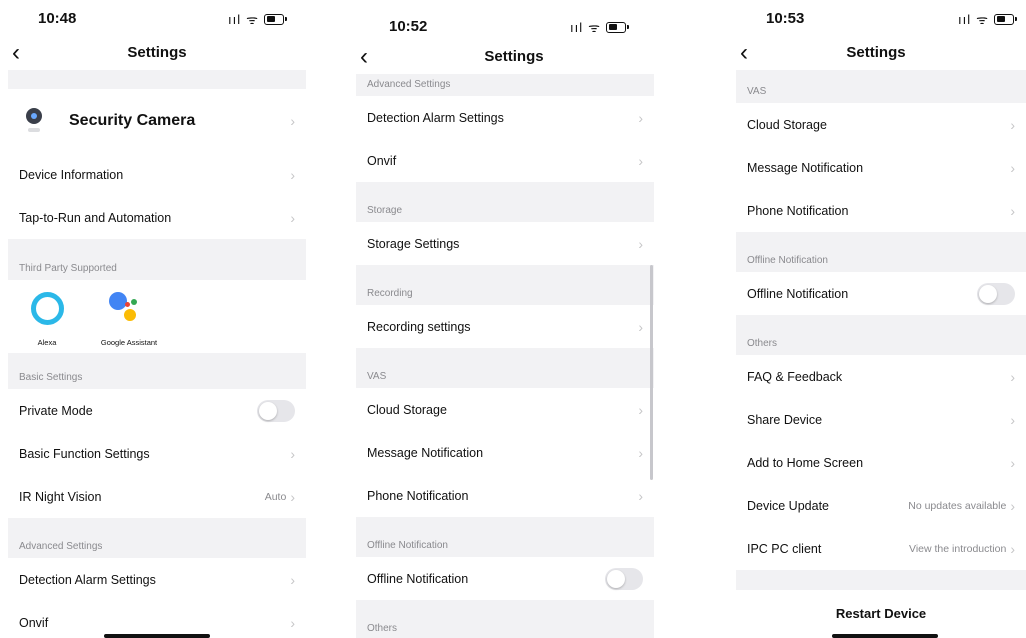 Image resolution: width=1026 pixels, height=638 pixels. What do you see at coordinates (47, 316) in the screenshot?
I see `alexa-item: Alexa` at bounding box center [47, 316].